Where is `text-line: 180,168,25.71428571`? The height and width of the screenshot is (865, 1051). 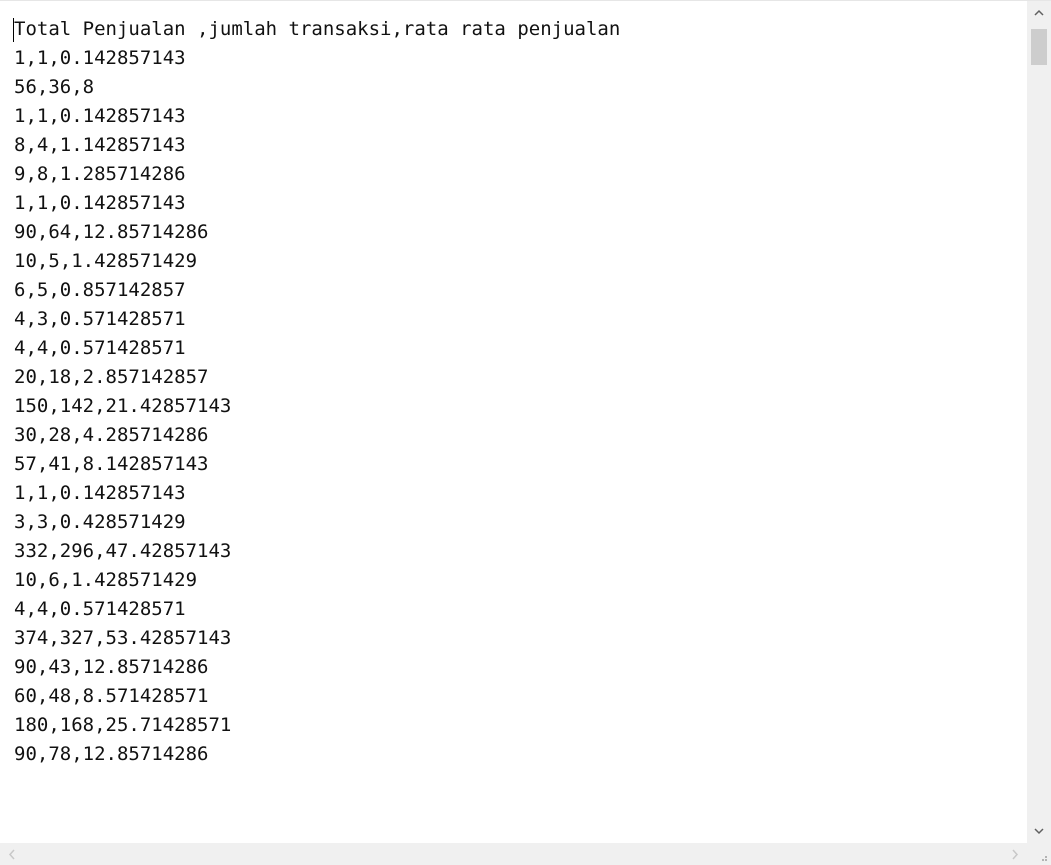 text-line: 180,168,25.71428571 is located at coordinates (123, 725).